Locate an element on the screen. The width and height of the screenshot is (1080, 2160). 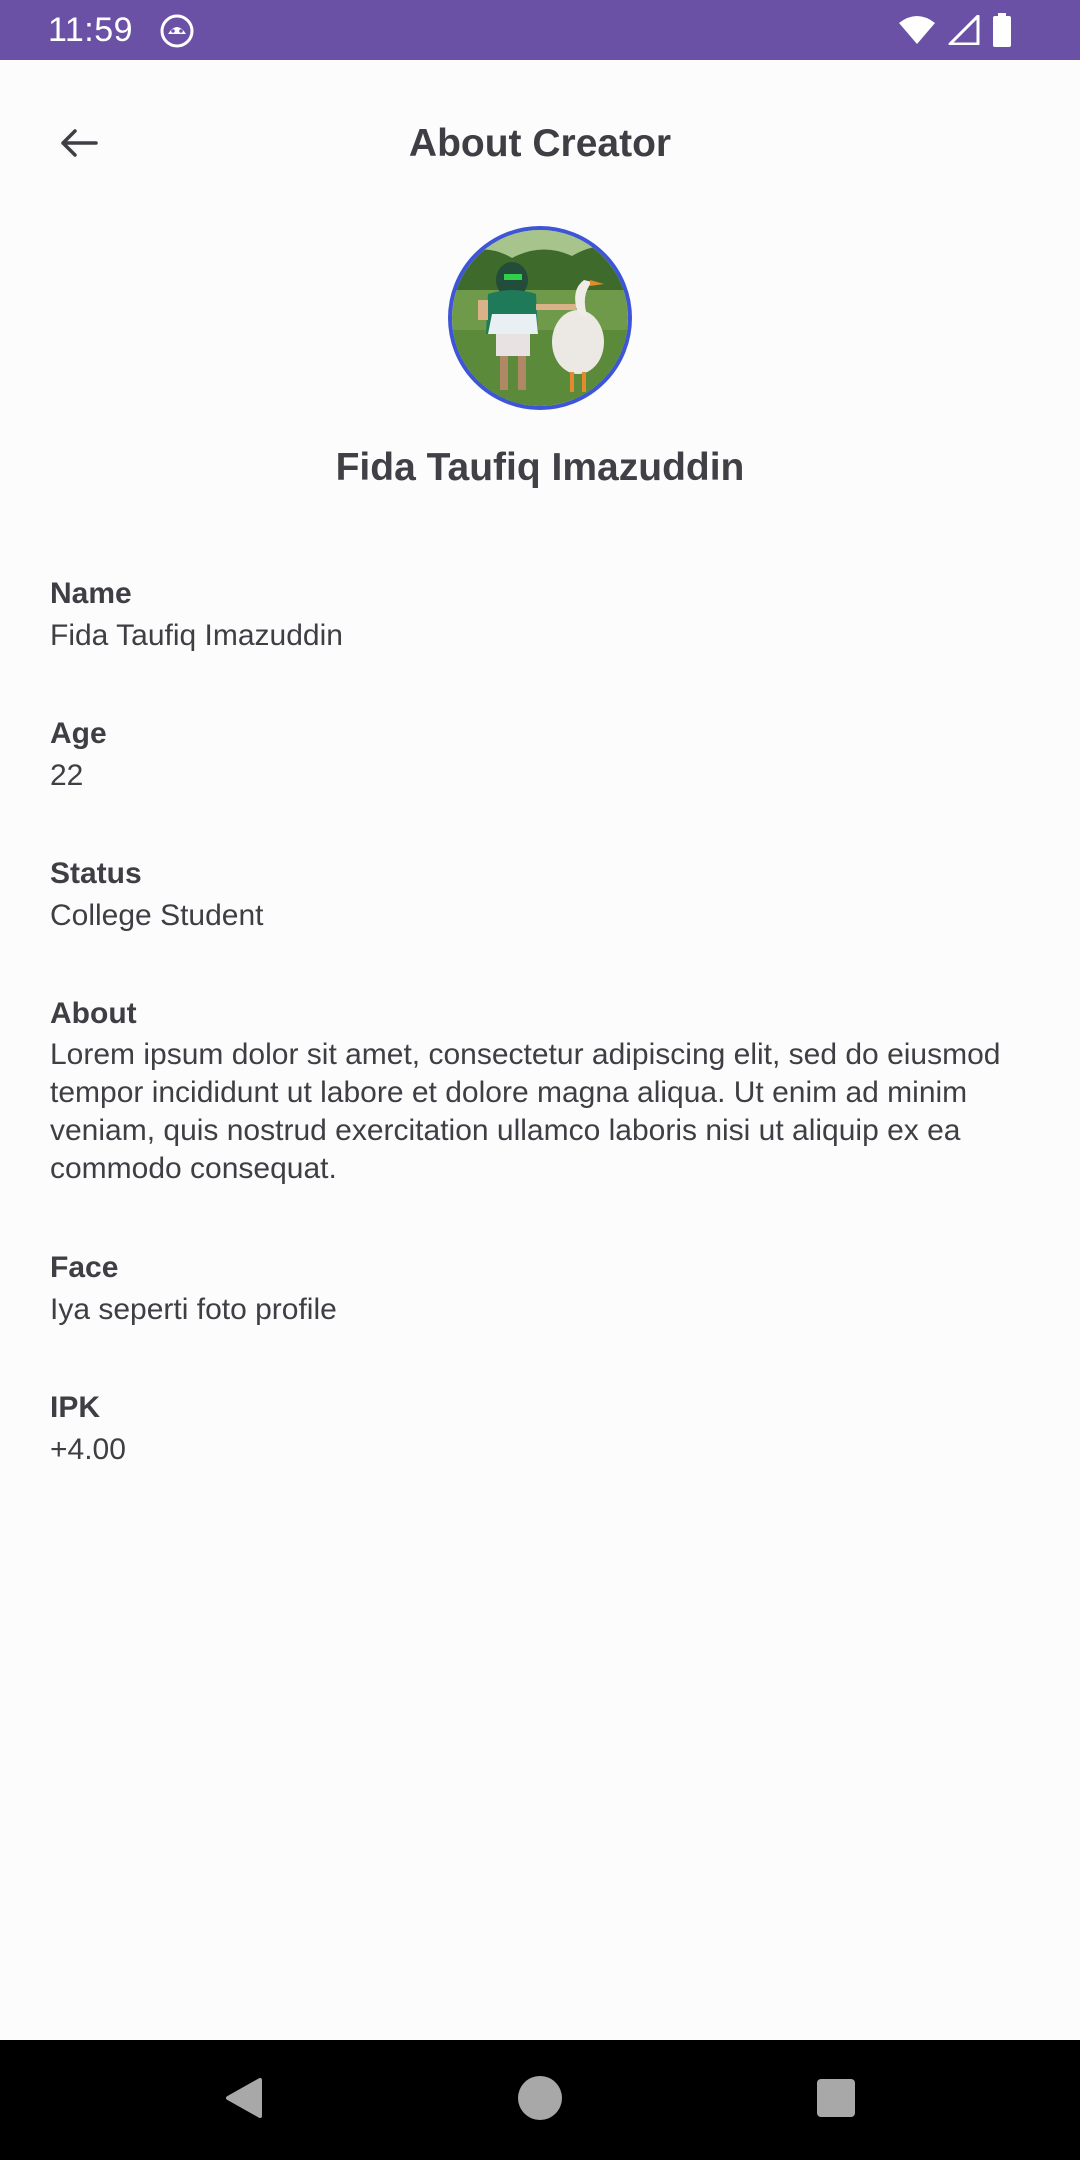
navigation-bar is located at coordinates (540, 2100).